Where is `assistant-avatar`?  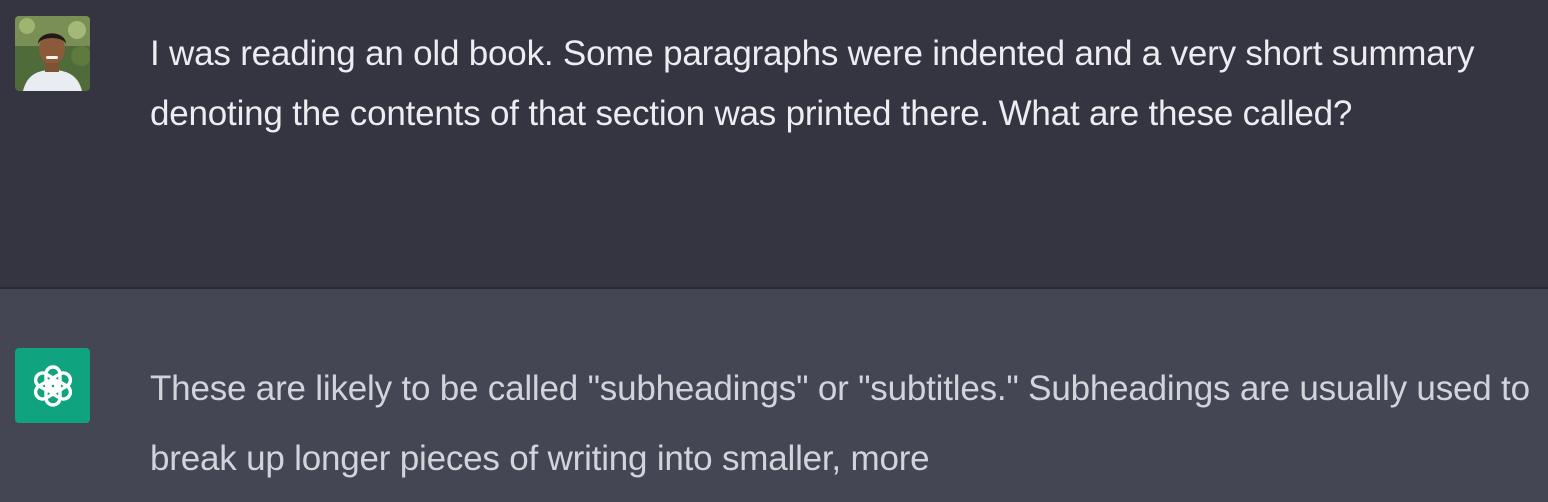 assistant-avatar is located at coordinates (52, 385).